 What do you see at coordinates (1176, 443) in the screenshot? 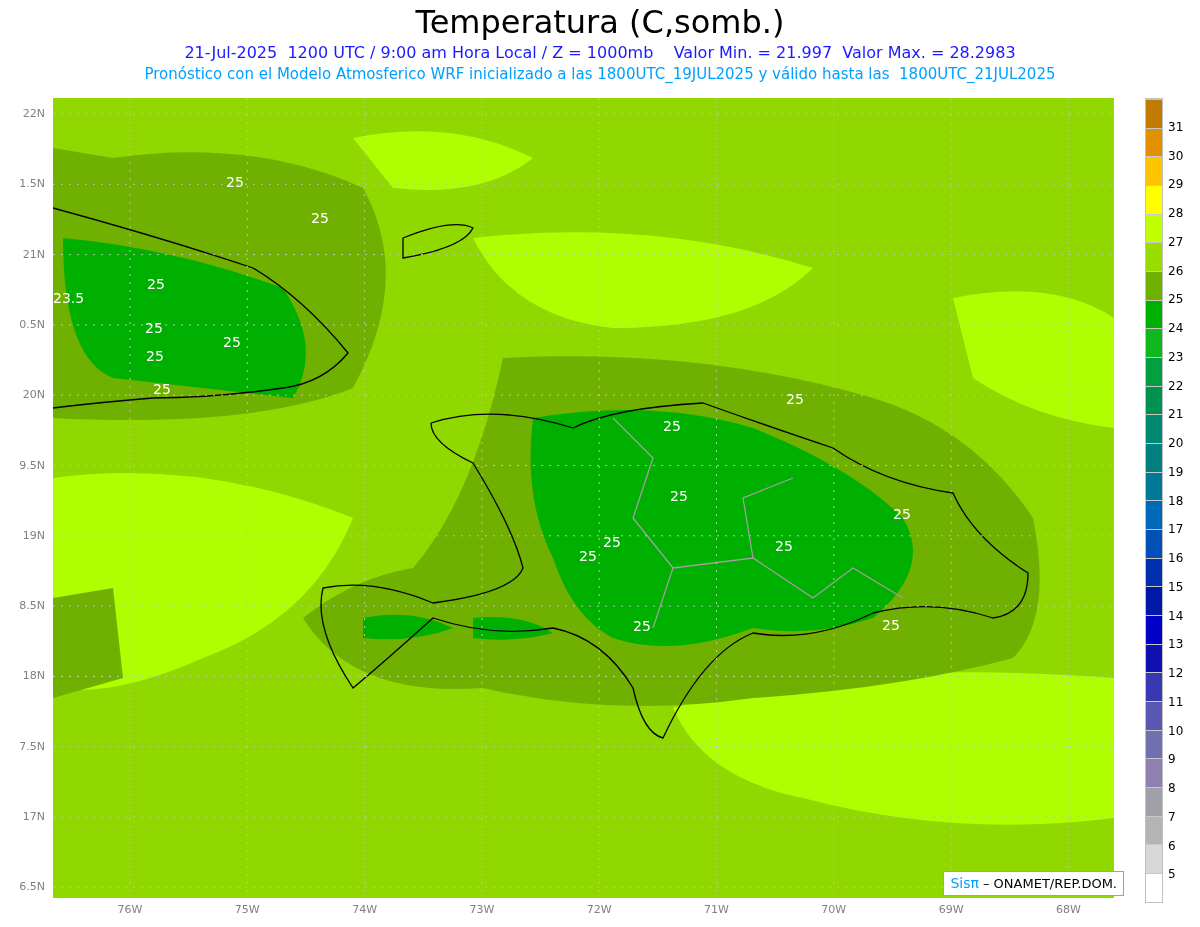
I see `scale-label: 20` at bounding box center [1176, 443].